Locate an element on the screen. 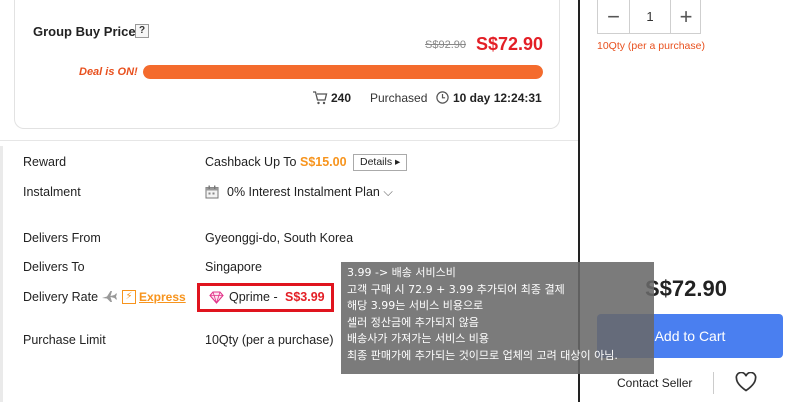  cart-icon is located at coordinates (320, 98).